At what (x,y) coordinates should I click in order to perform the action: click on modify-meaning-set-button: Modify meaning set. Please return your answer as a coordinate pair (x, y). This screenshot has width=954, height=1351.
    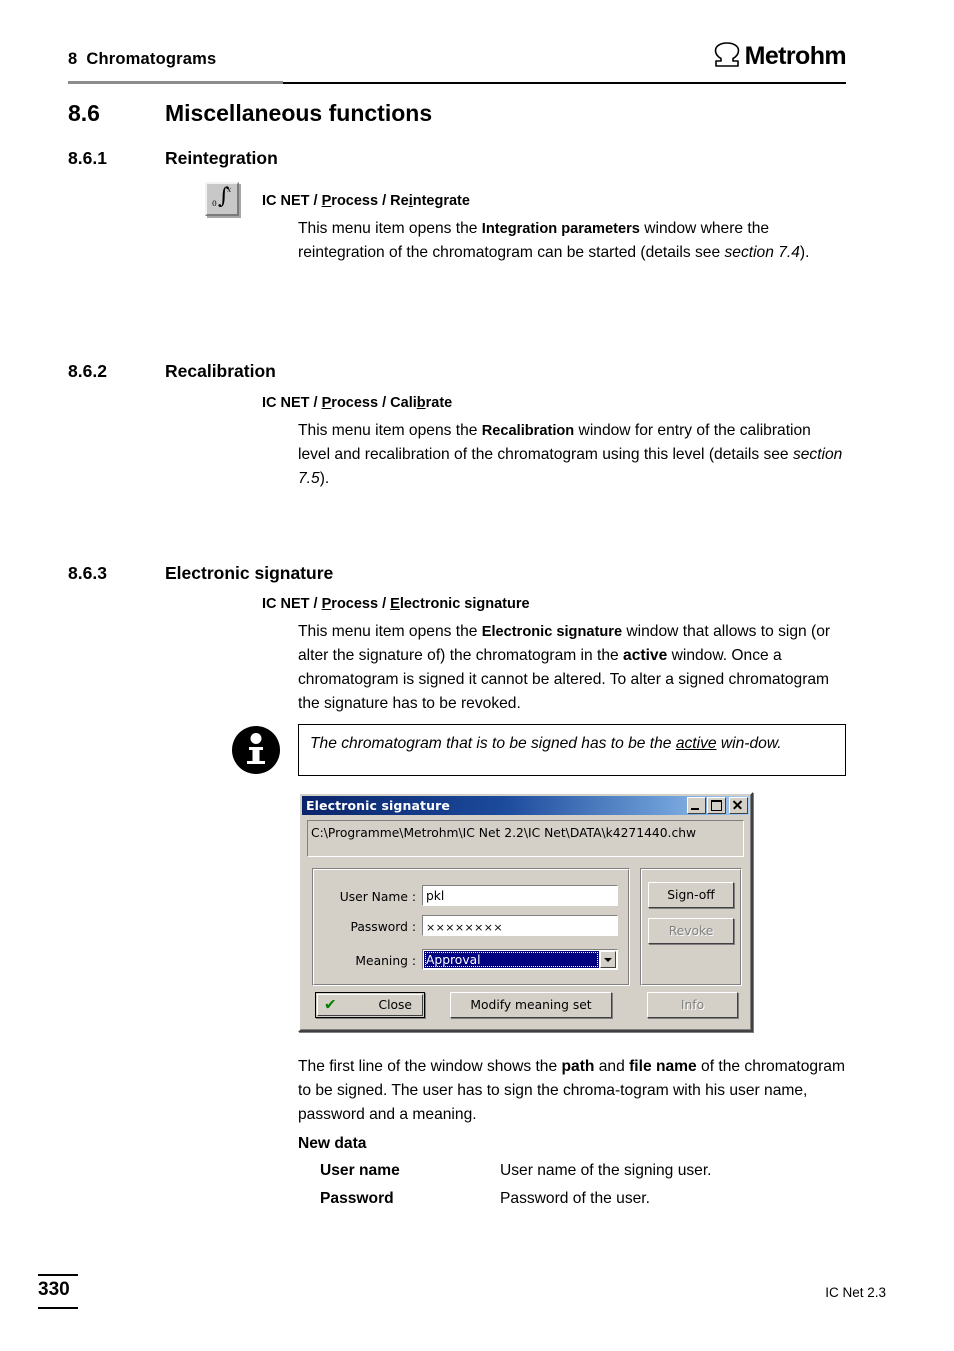
    Looking at the image, I should click on (531, 1005).